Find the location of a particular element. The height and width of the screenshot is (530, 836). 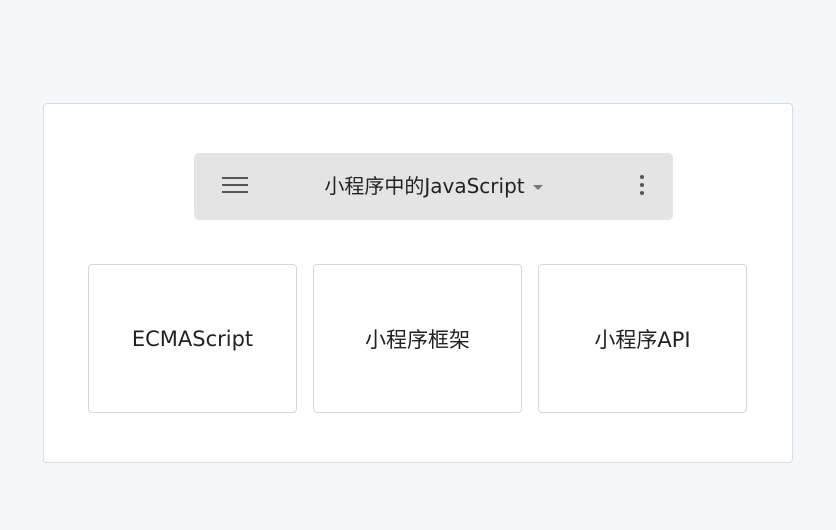

caret-down-icon is located at coordinates (537, 187).